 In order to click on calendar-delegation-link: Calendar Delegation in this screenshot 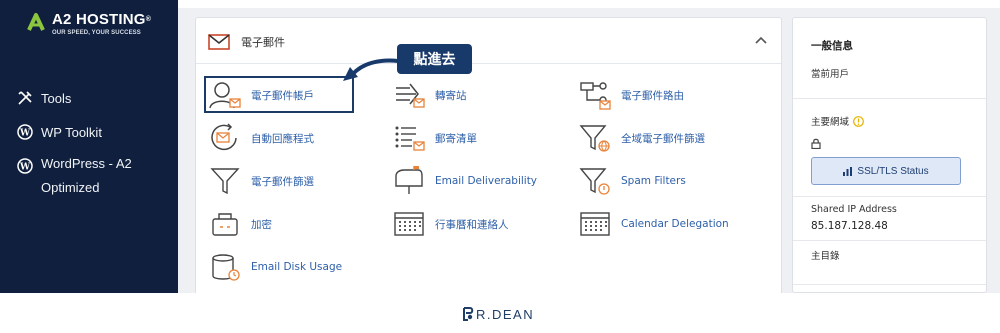, I will do `click(652, 224)`.